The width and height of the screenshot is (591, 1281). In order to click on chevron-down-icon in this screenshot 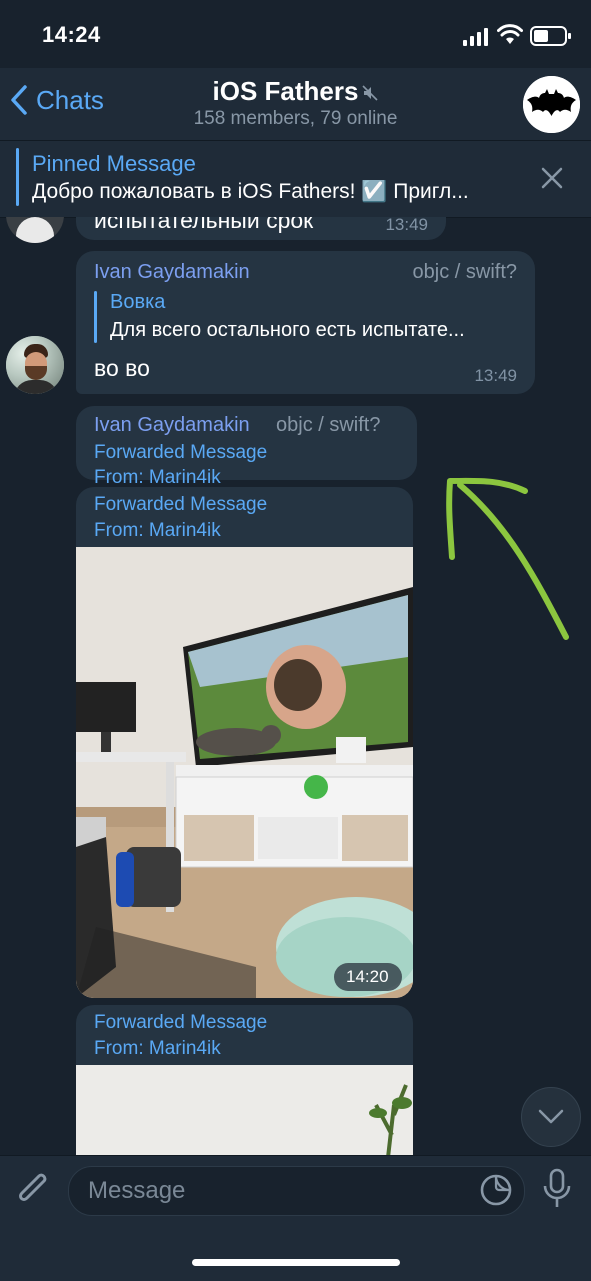, I will do `click(551, 1116)`.